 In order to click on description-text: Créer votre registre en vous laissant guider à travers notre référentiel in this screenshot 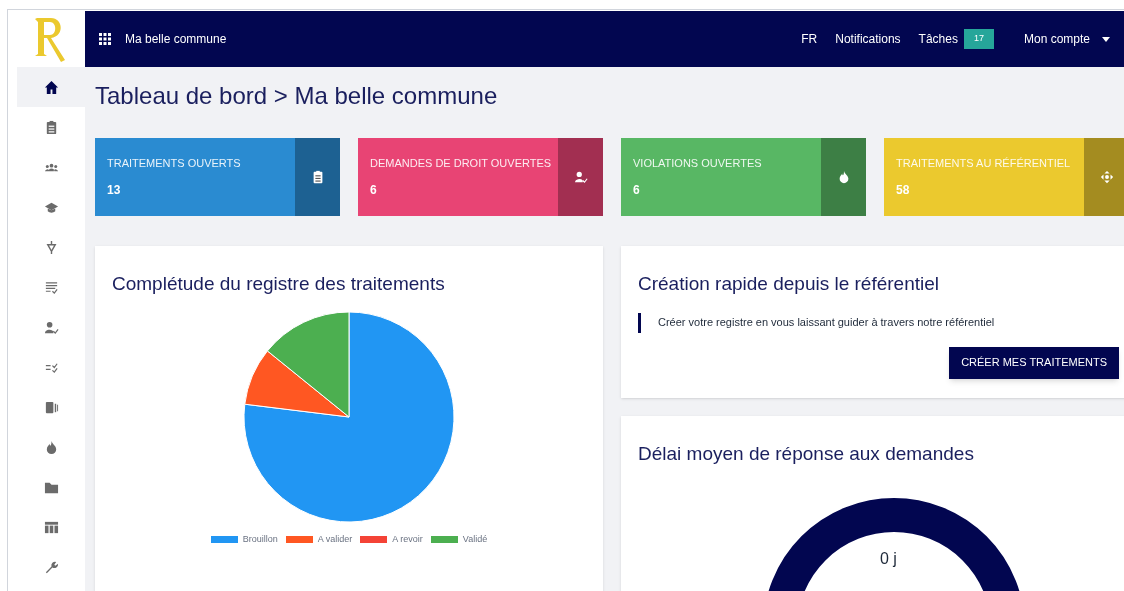, I will do `click(826, 323)`.